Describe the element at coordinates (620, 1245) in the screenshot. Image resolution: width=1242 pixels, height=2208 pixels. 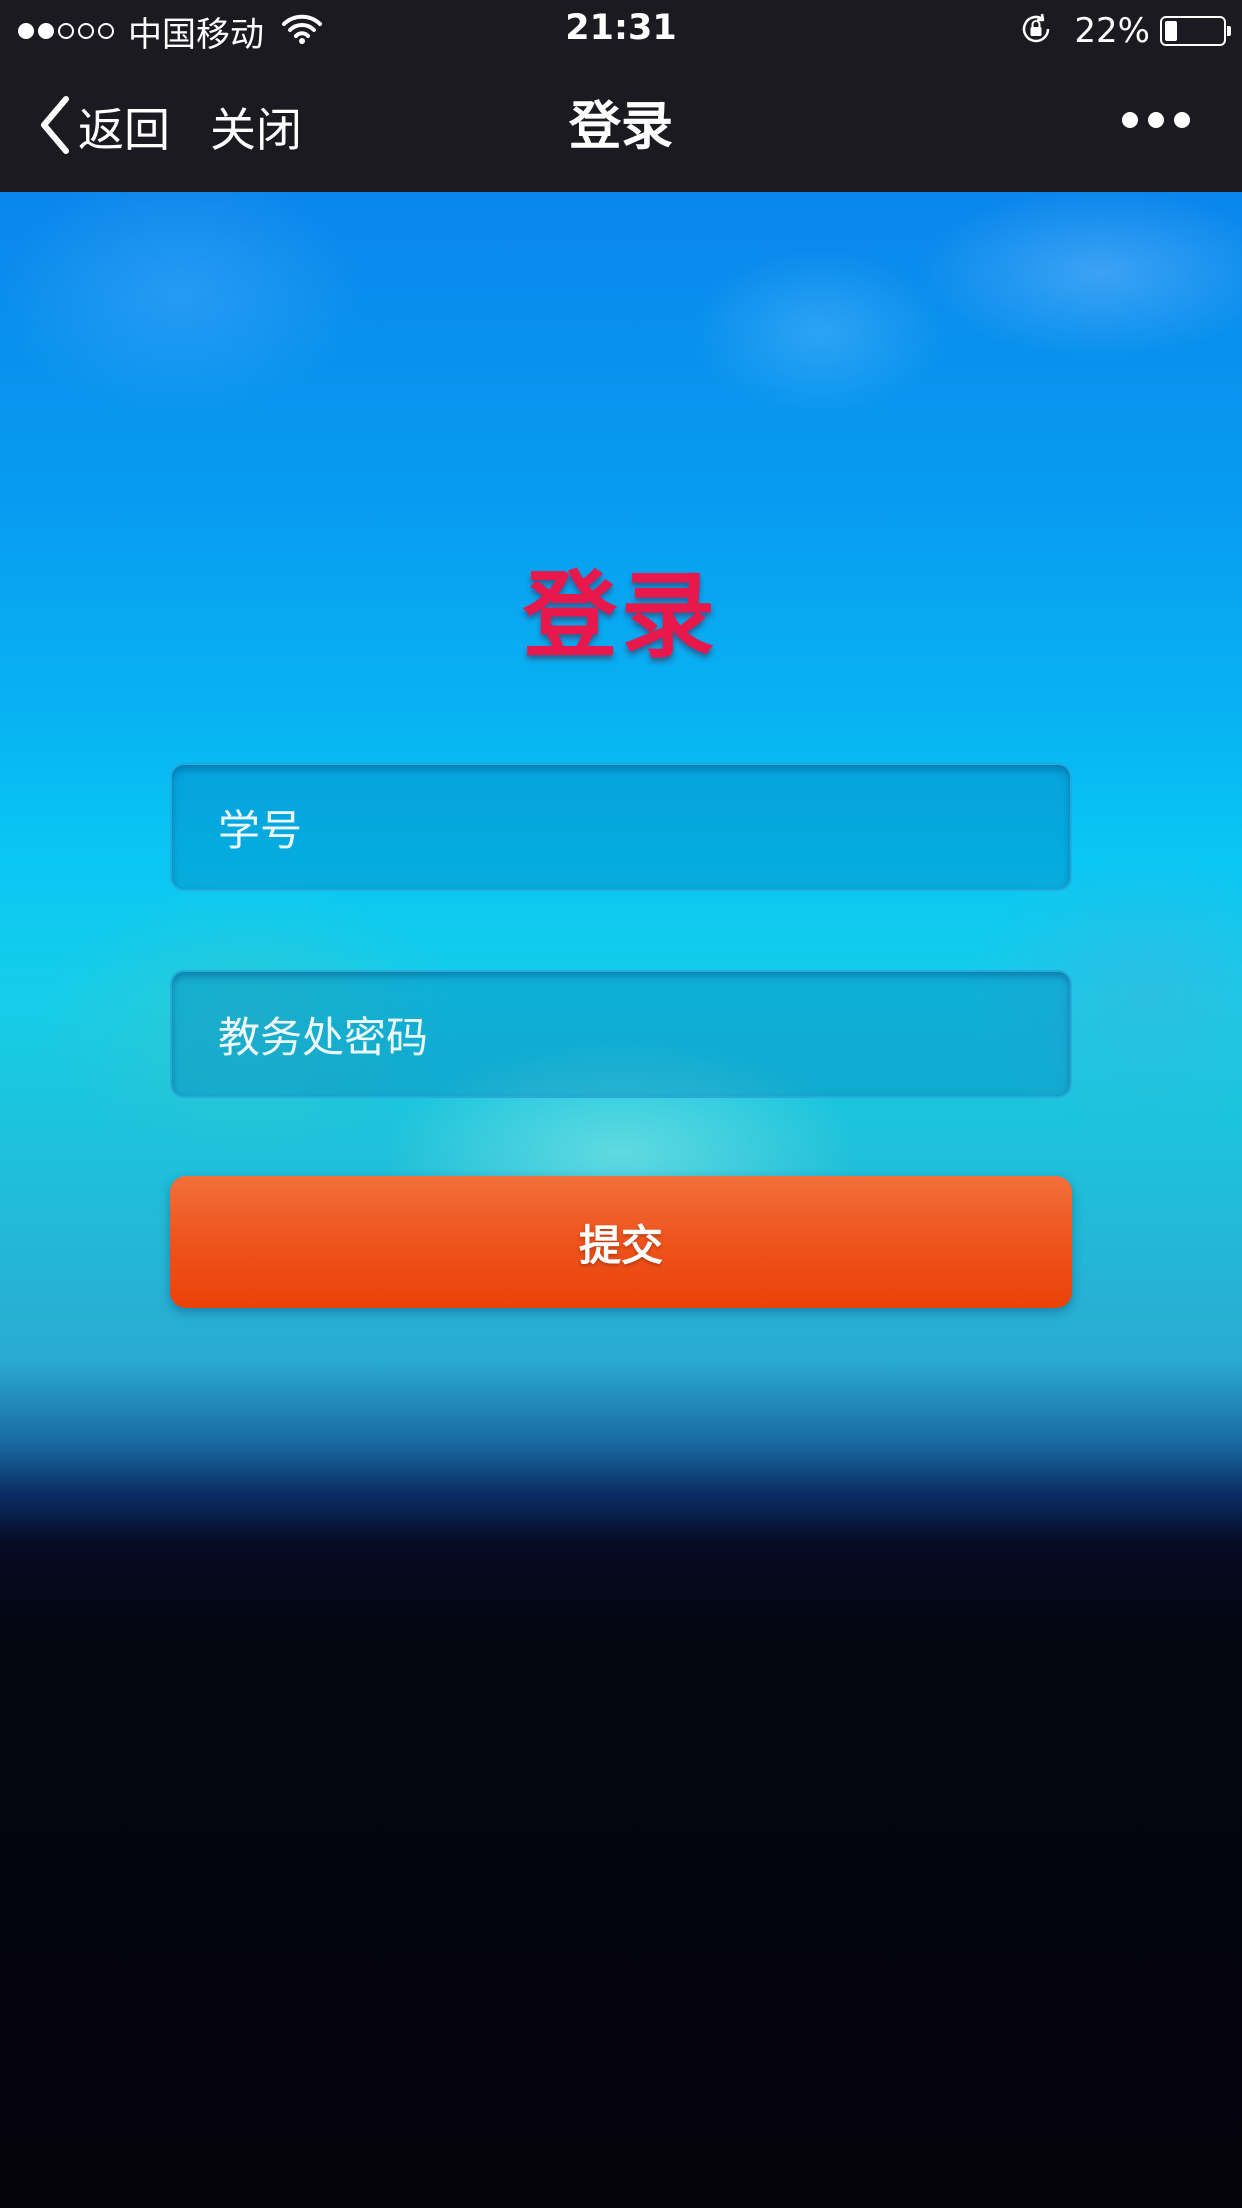
I see `submit-label: 提交` at that location.